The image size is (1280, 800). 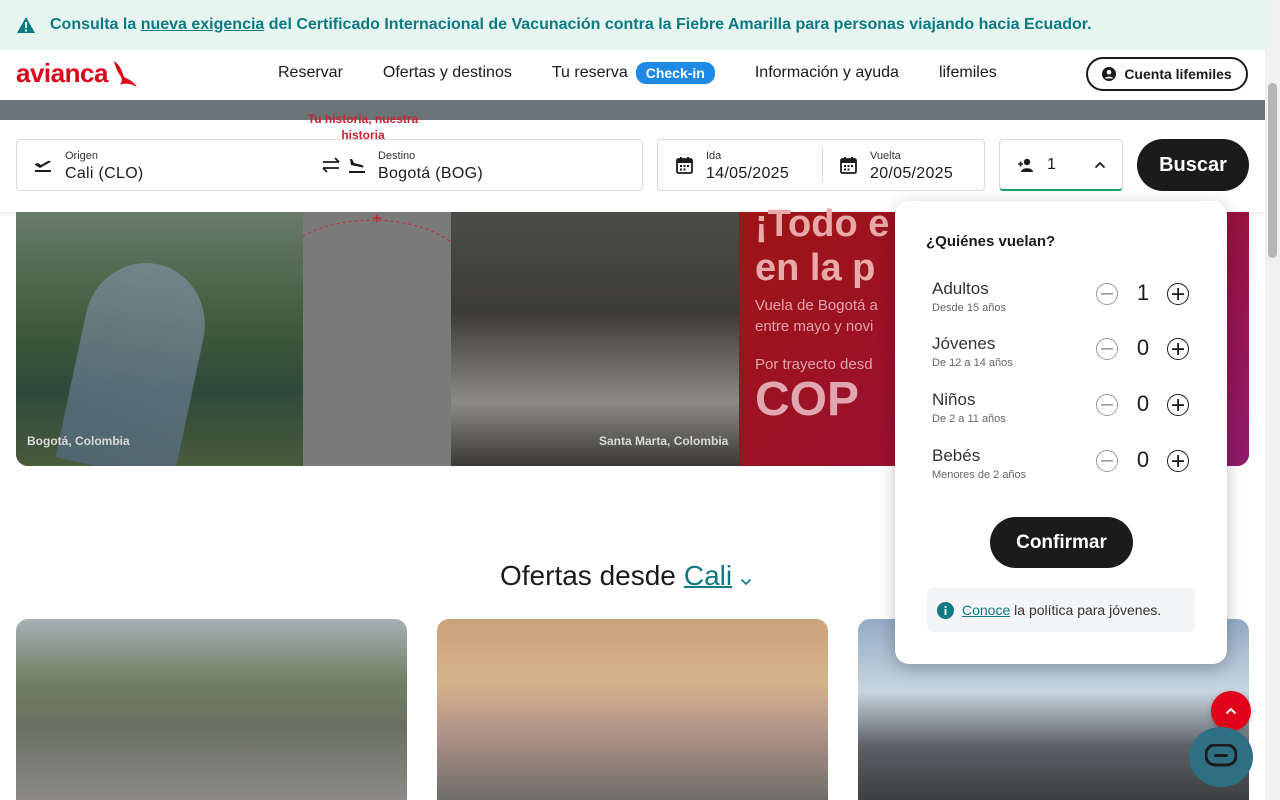 What do you see at coordinates (180, 165) in the screenshot?
I see `origin-field: Origen Cali (CLO)` at bounding box center [180, 165].